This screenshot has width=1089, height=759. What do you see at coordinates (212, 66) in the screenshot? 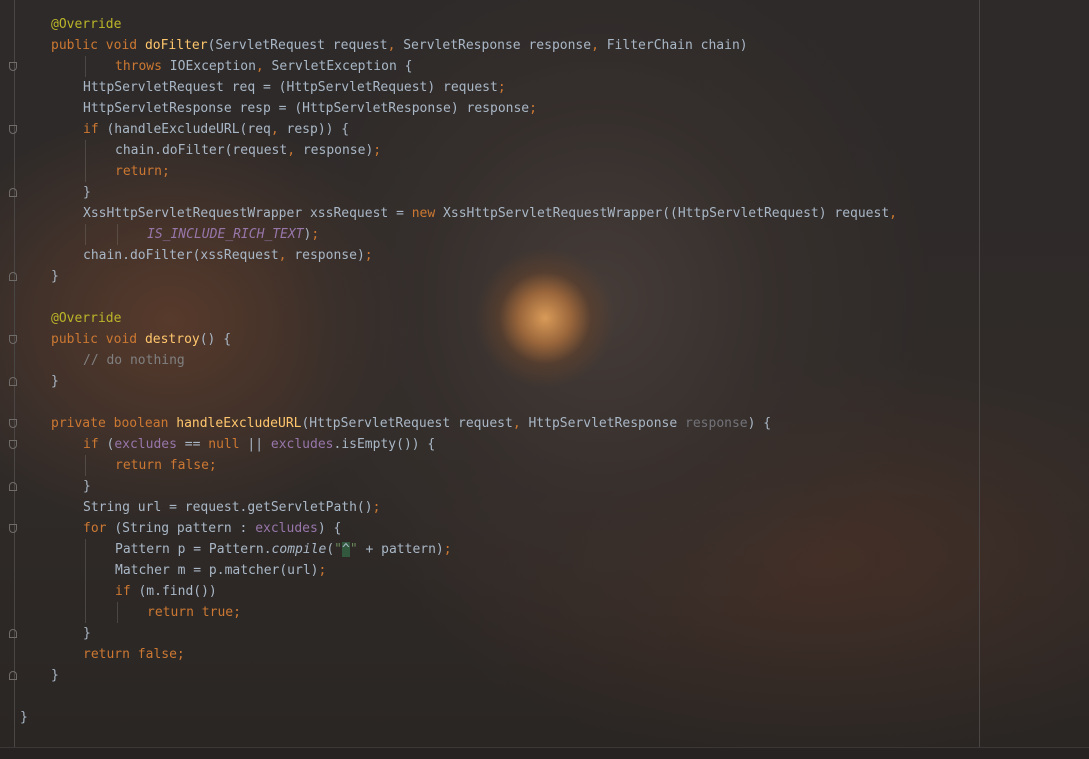
I see `code-token: IOException` at bounding box center [212, 66].